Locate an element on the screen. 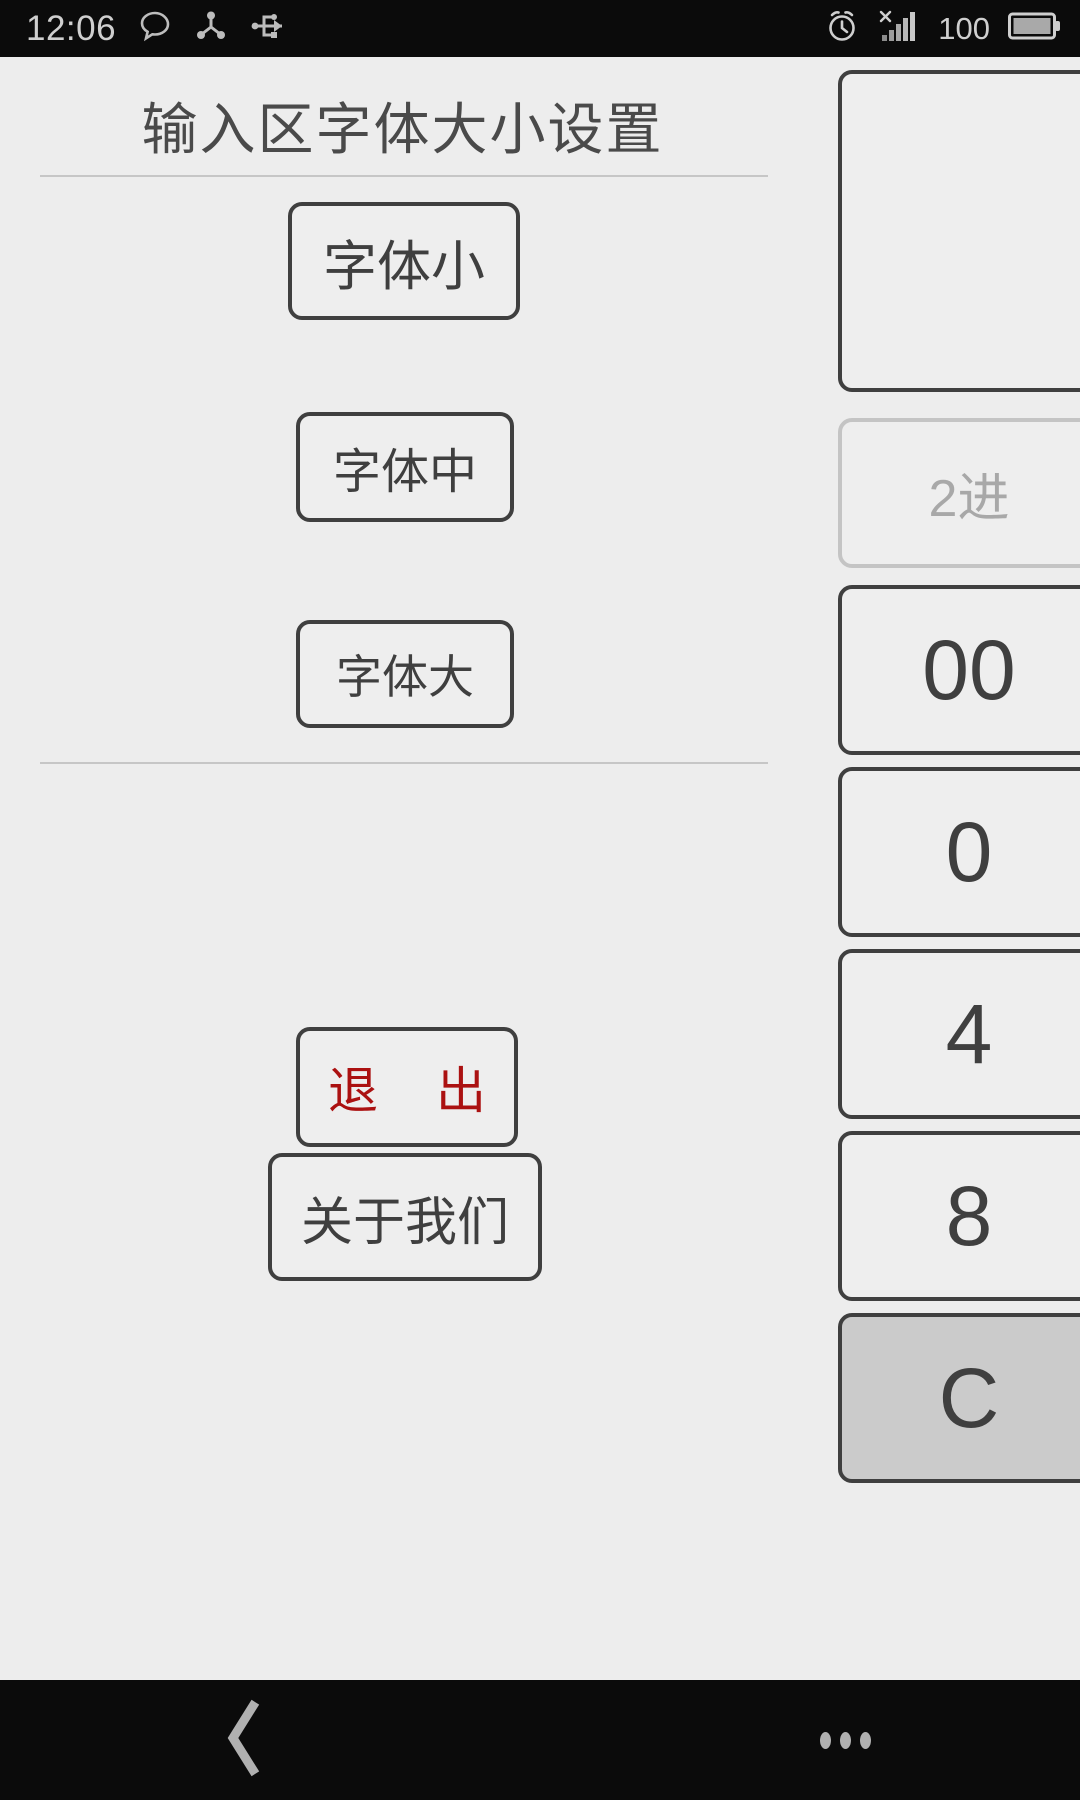 The width and height of the screenshot is (1080, 1800). overflow-menu-button is located at coordinates (845, 1740).